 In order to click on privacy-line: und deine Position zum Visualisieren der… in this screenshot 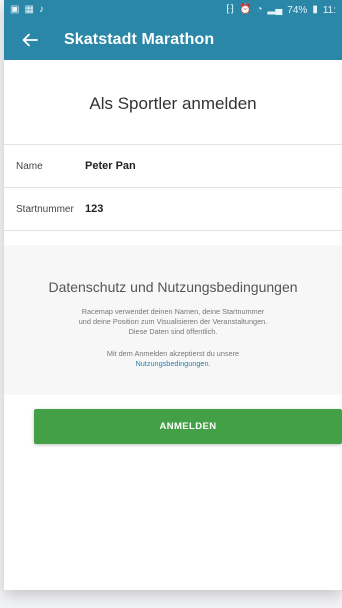, I will do `click(173, 321)`.